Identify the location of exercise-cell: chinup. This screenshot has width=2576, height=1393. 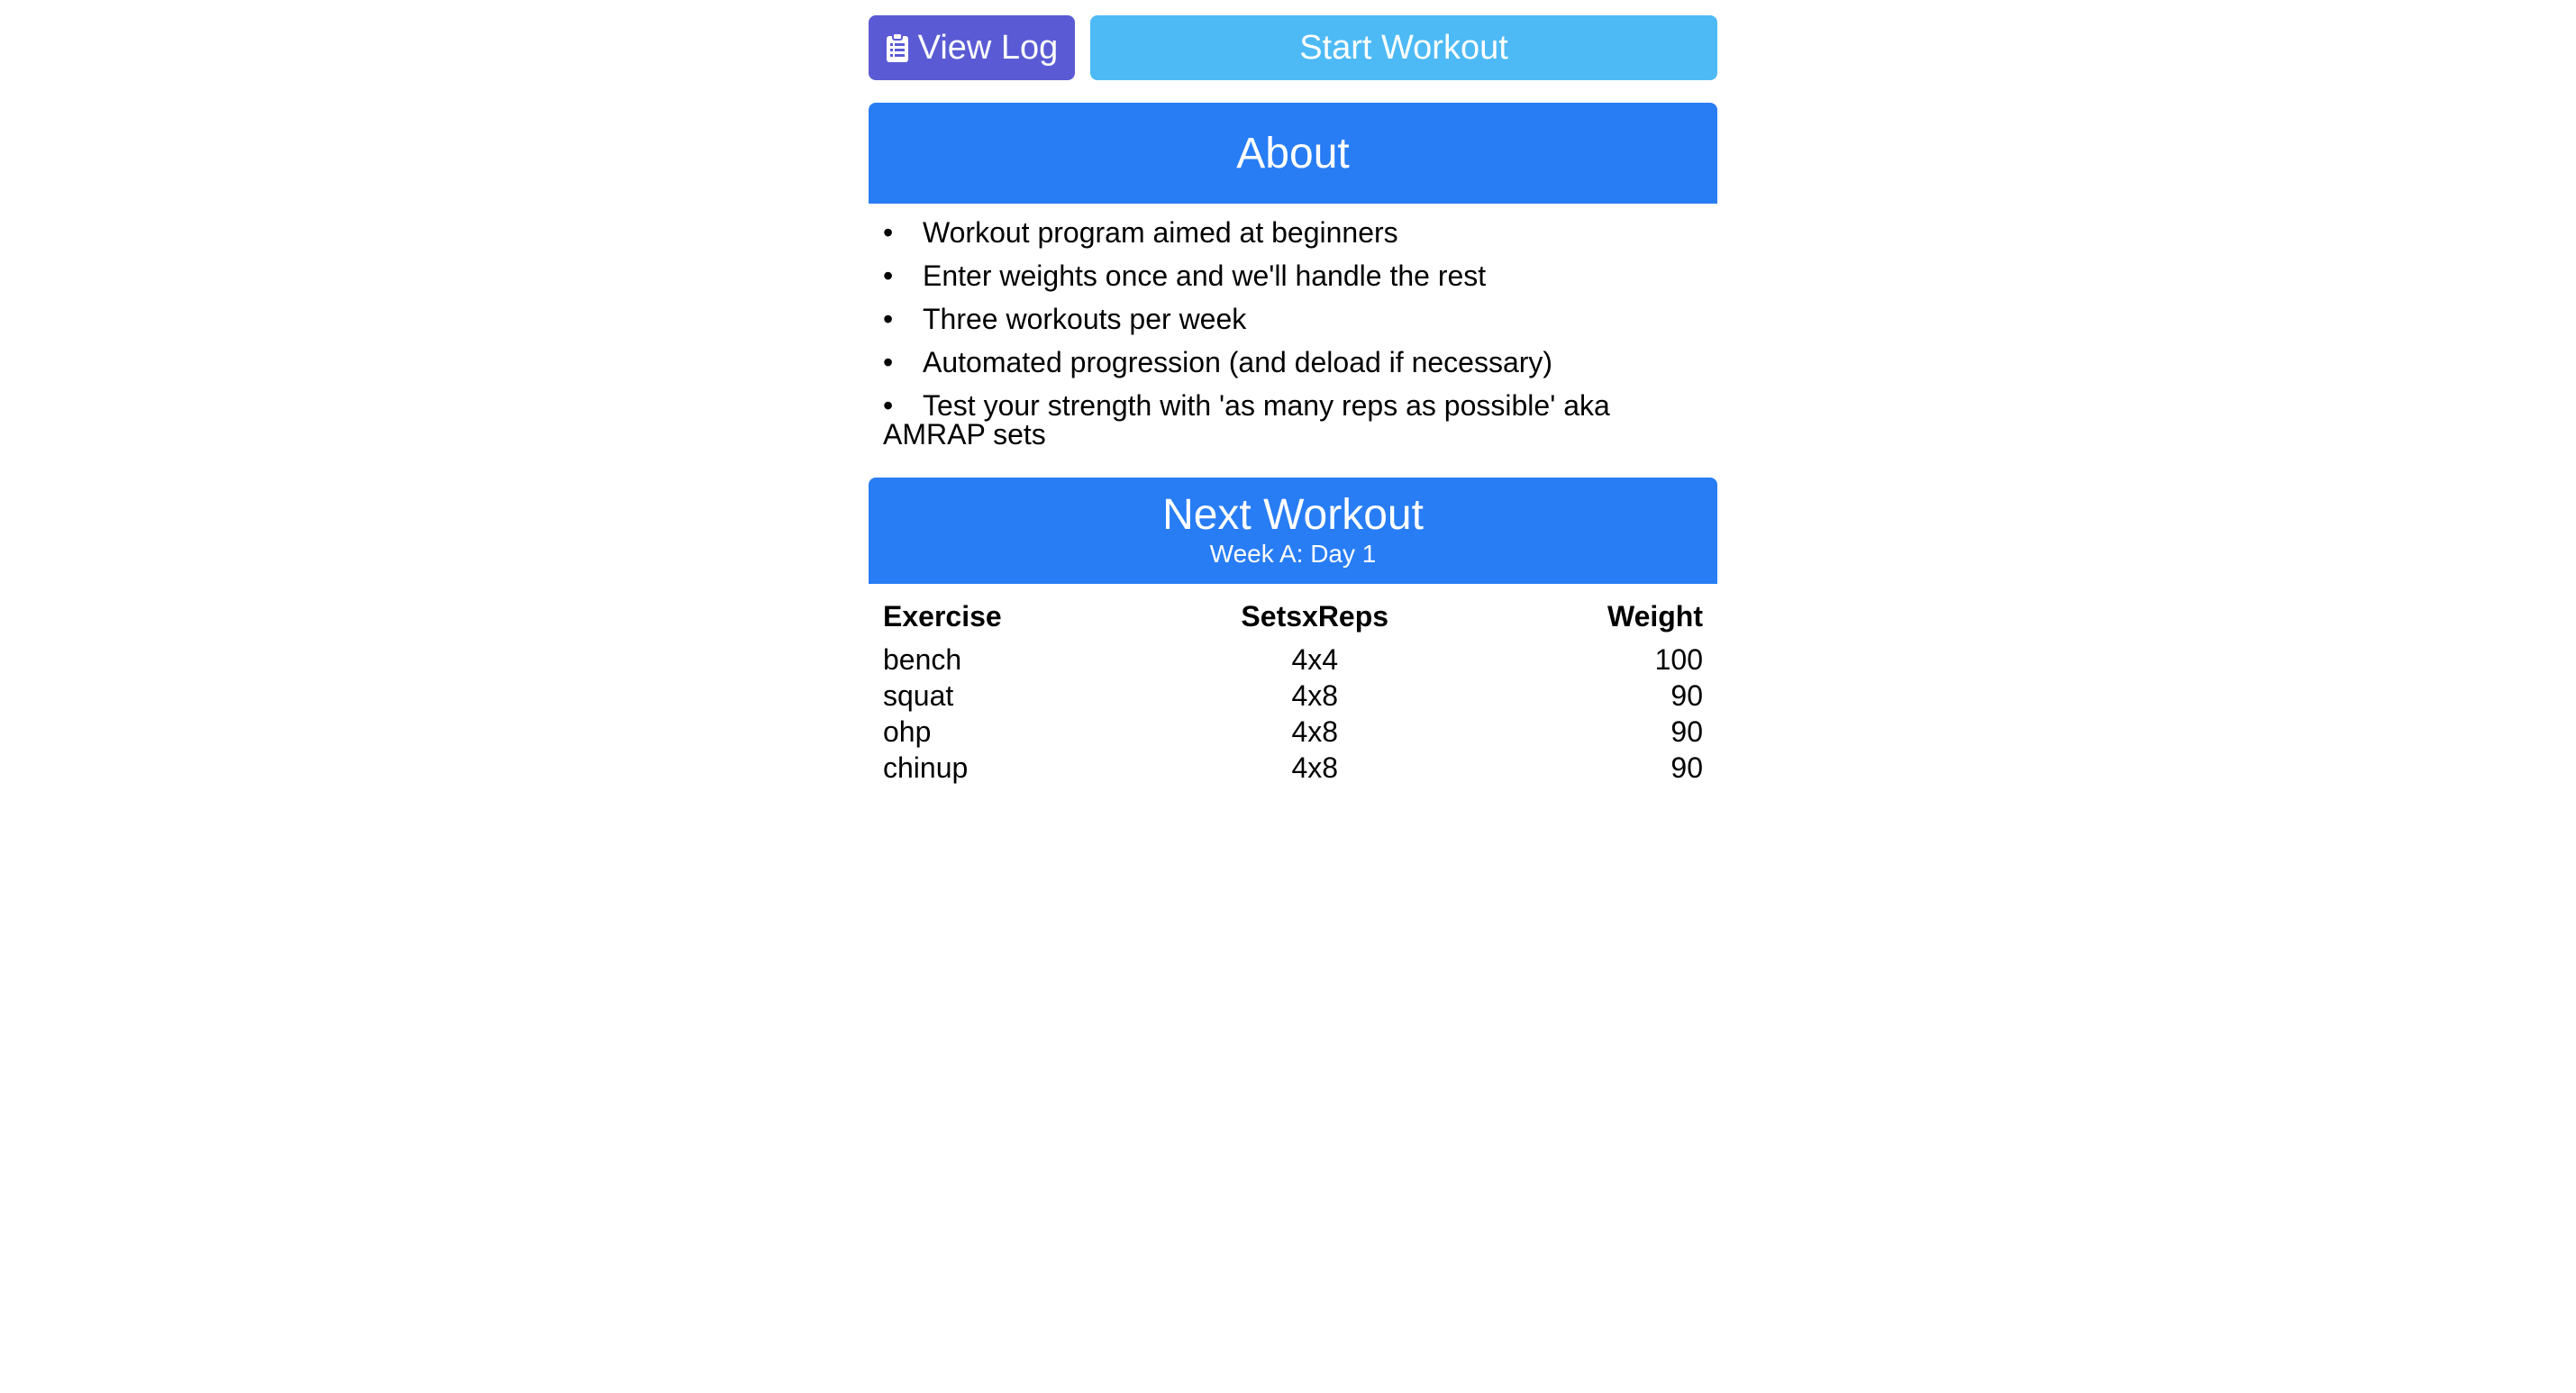
(926, 768).